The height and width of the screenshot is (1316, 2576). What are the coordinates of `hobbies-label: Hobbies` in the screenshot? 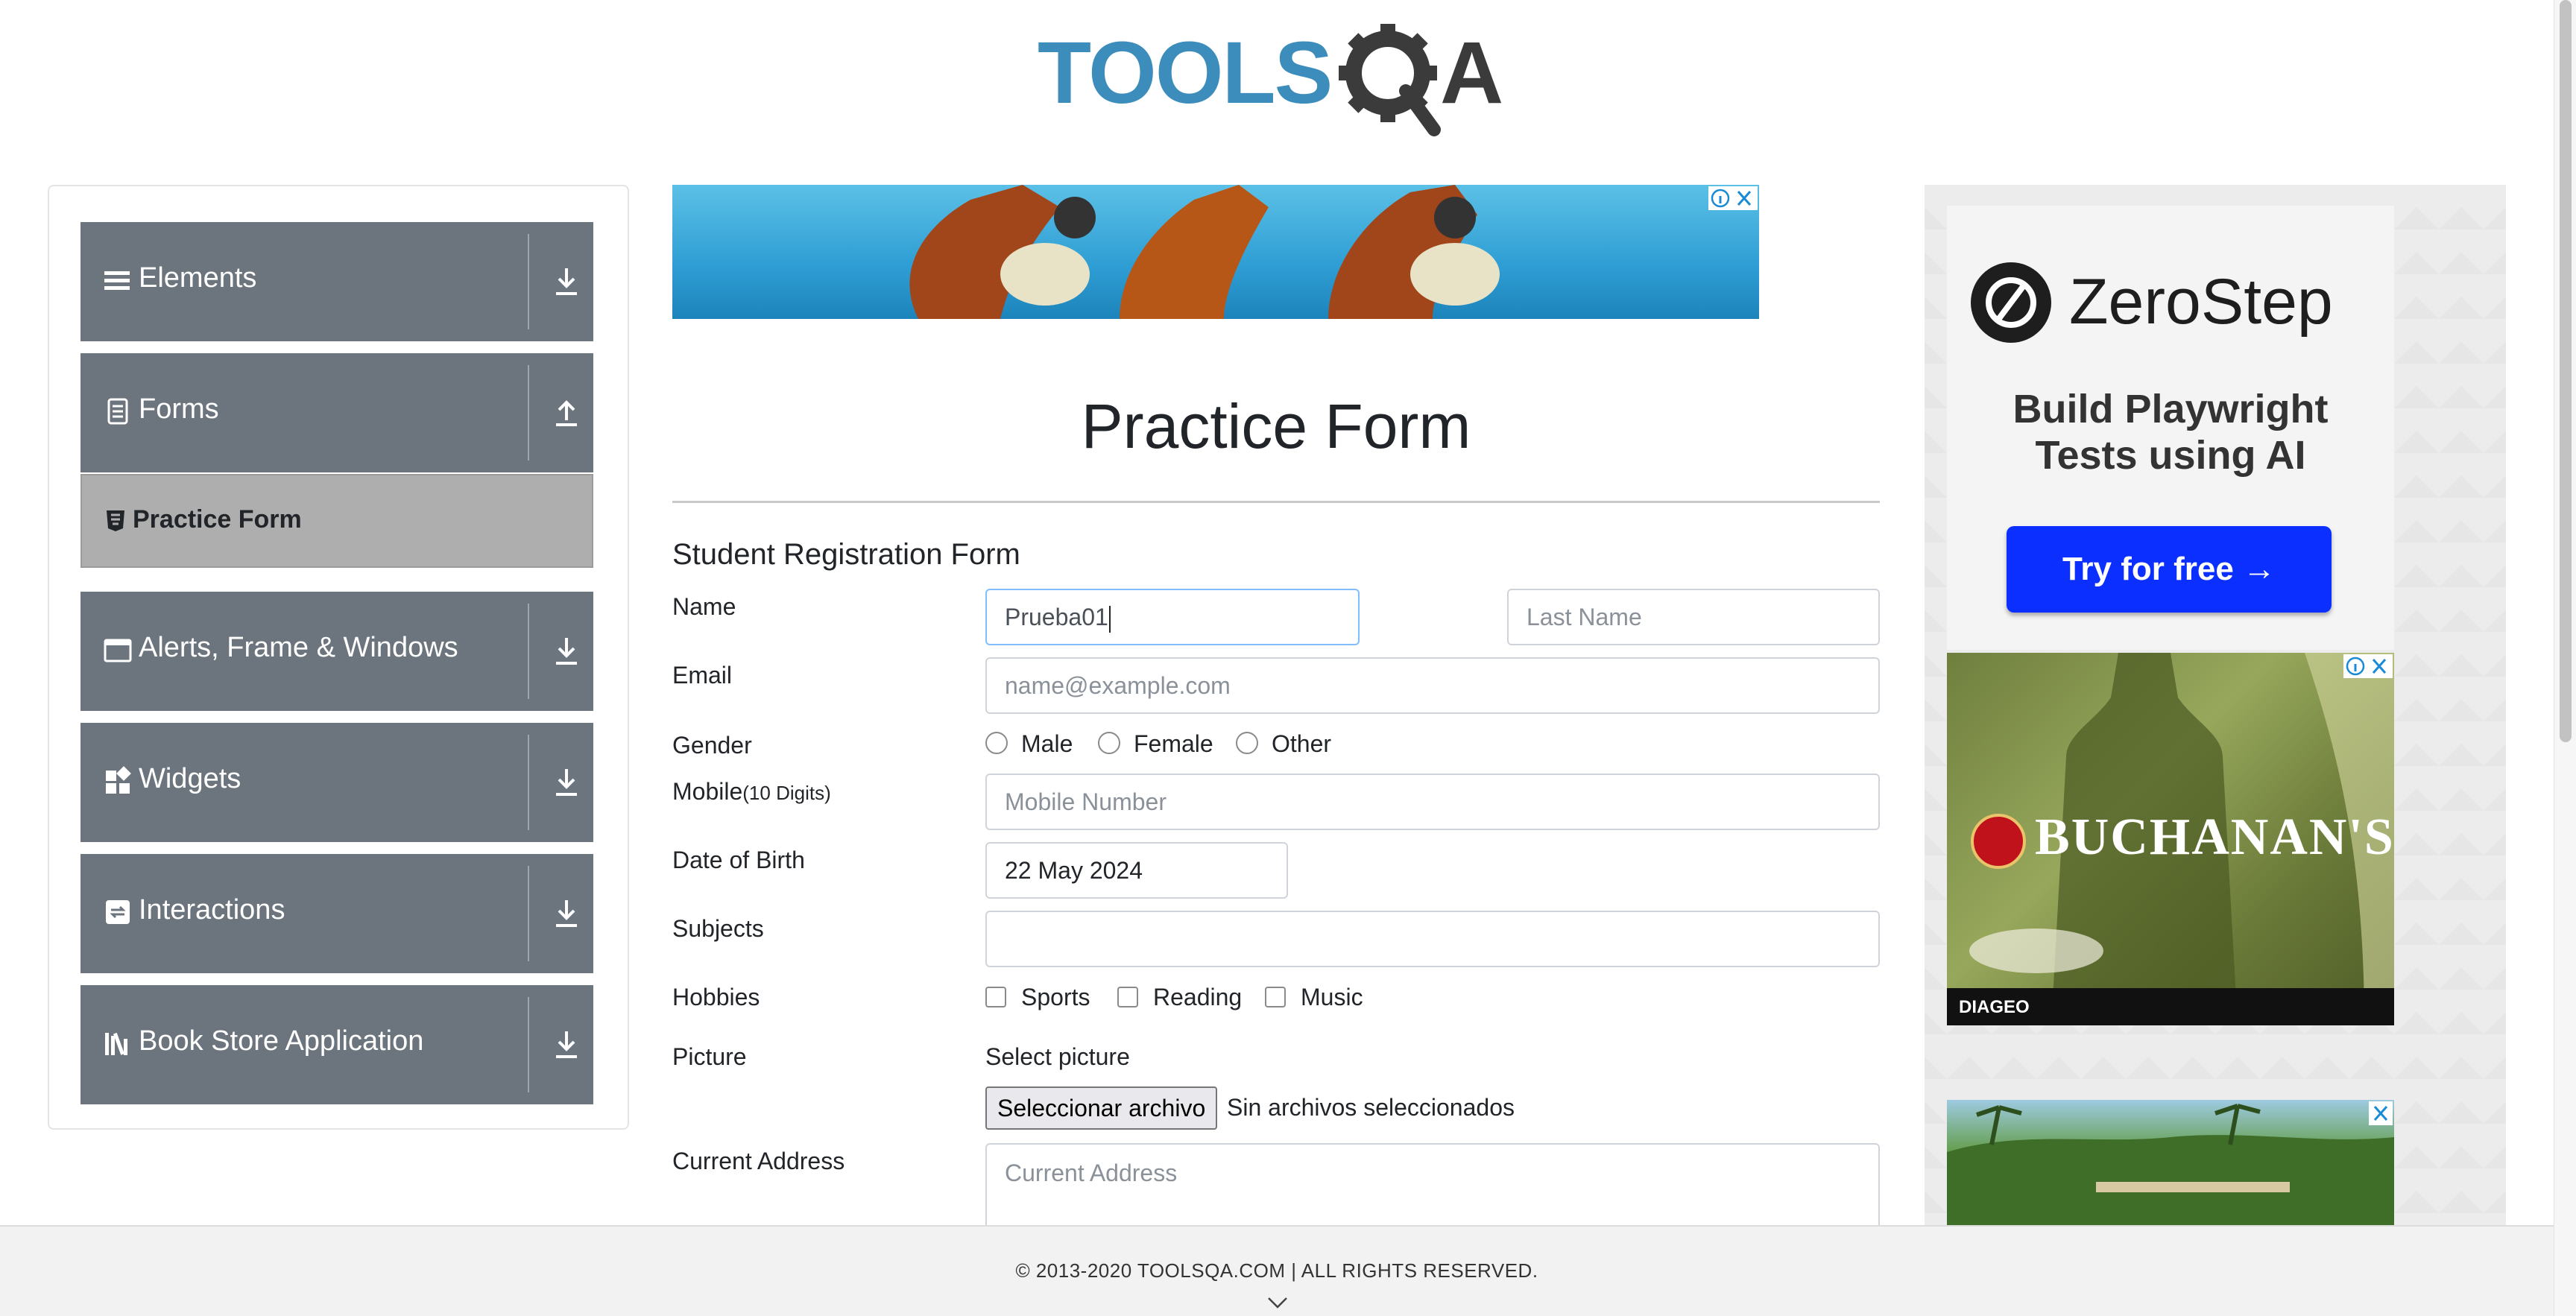 It's located at (716, 997).